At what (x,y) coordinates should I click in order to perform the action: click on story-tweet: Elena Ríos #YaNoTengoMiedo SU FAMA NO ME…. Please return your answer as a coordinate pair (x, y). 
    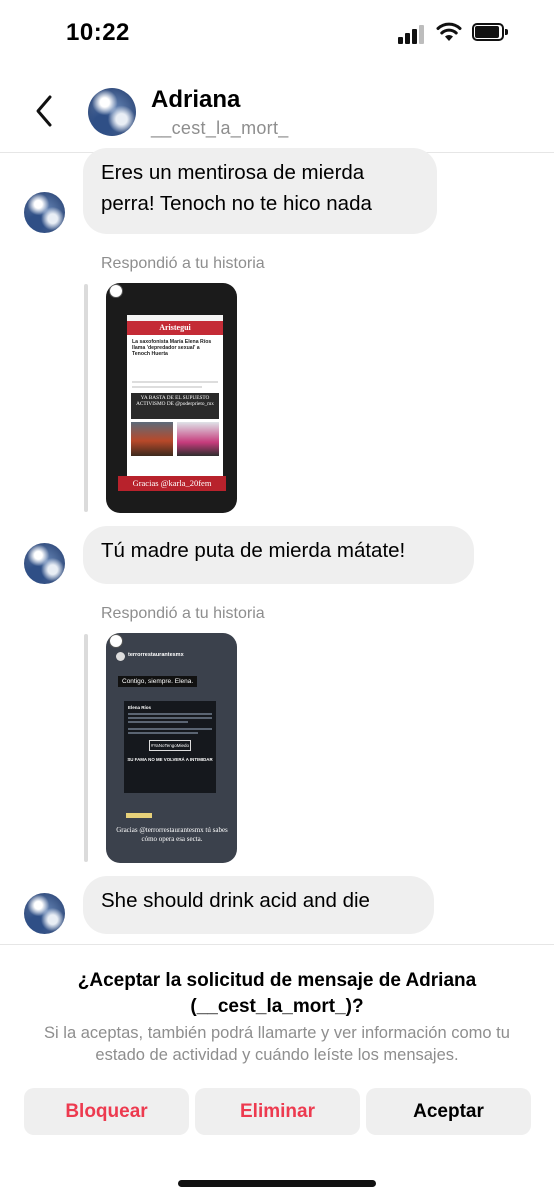
    Looking at the image, I should click on (170, 747).